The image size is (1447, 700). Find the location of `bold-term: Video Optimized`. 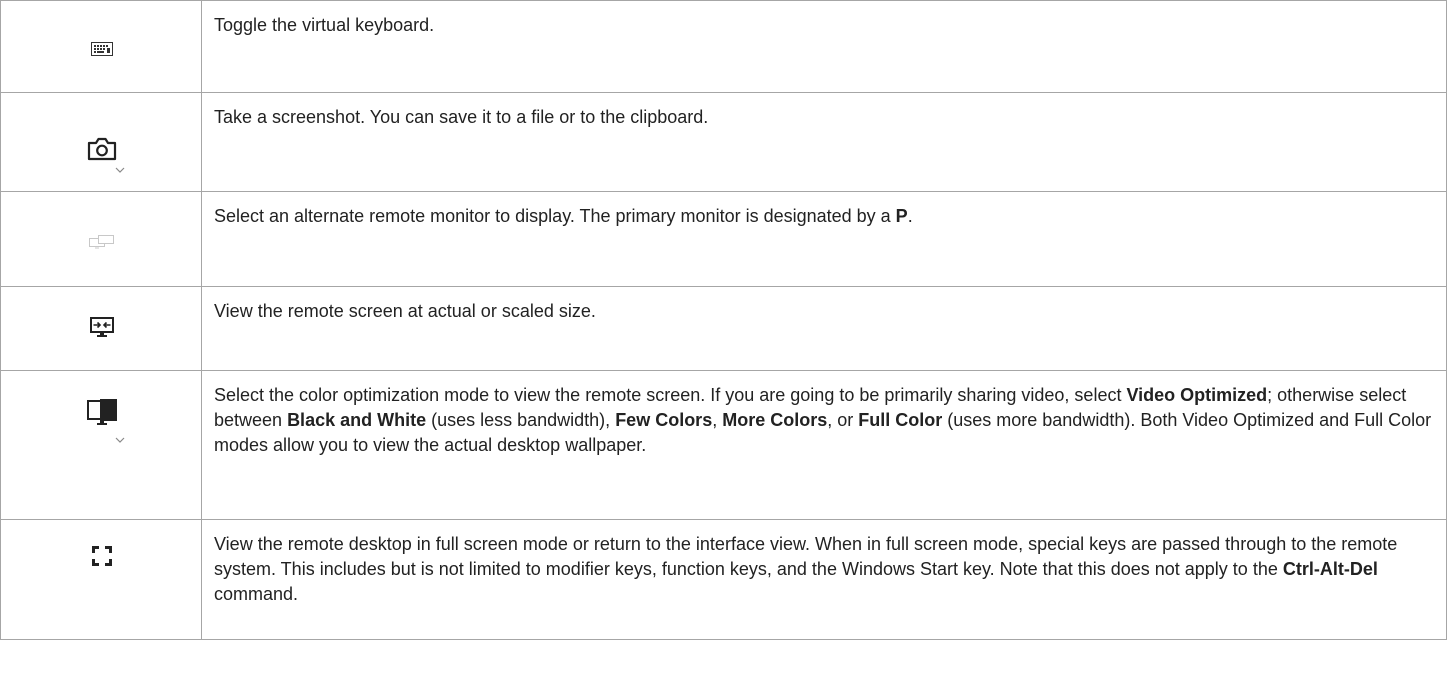

bold-term: Video Optimized is located at coordinates (1197, 395).